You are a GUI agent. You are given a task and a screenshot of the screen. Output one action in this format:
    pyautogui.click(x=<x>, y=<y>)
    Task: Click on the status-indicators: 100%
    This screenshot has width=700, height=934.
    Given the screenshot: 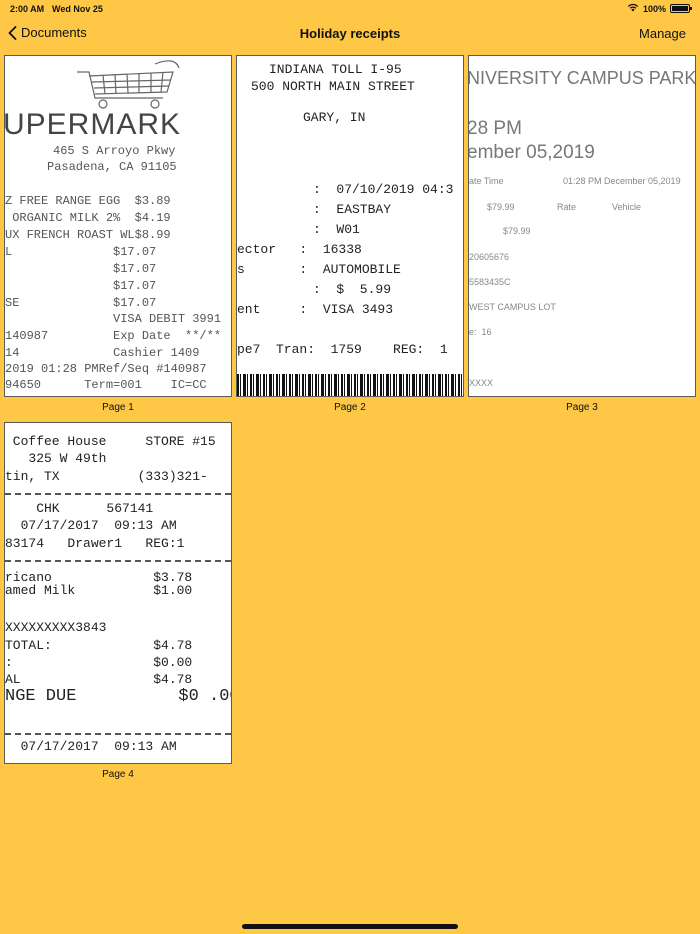 What is the action you would take?
    pyautogui.click(x=659, y=8)
    